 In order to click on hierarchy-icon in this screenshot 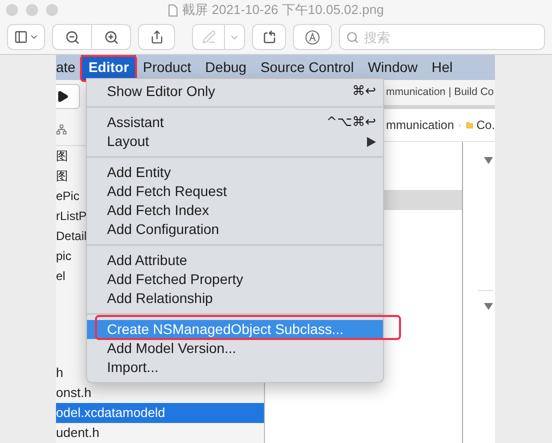, I will do `click(61, 129)`.